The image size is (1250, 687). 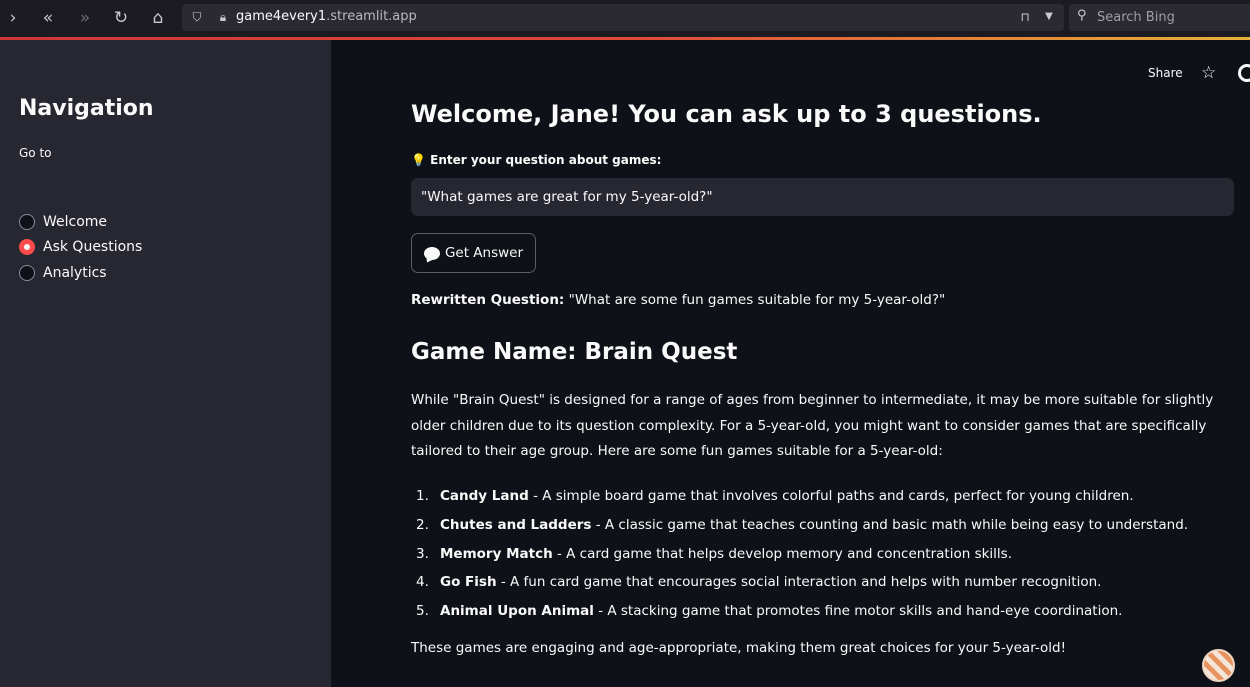 What do you see at coordinates (93, 247) in the screenshot?
I see `radio-label: Ask Questions` at bounding box center [93, 247].